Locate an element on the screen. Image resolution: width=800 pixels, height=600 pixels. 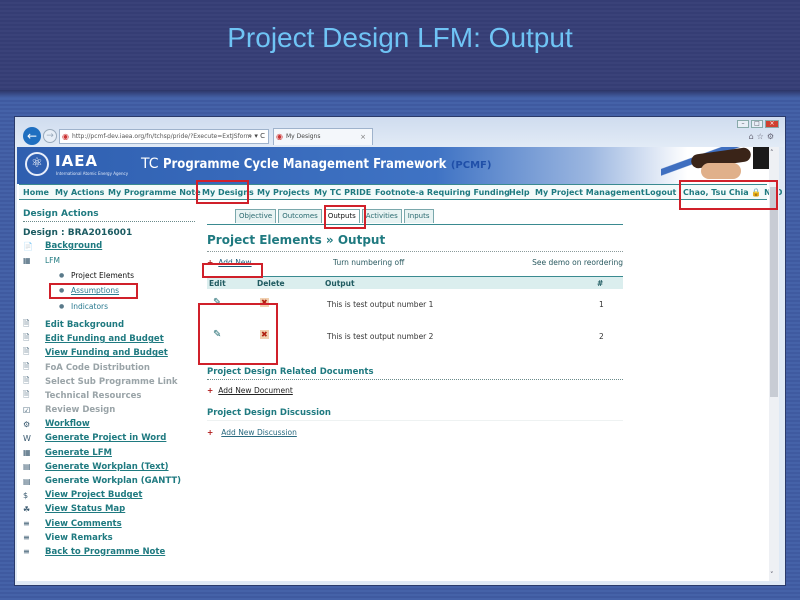
highlight-project-elements is located at coordinates (93, 291).